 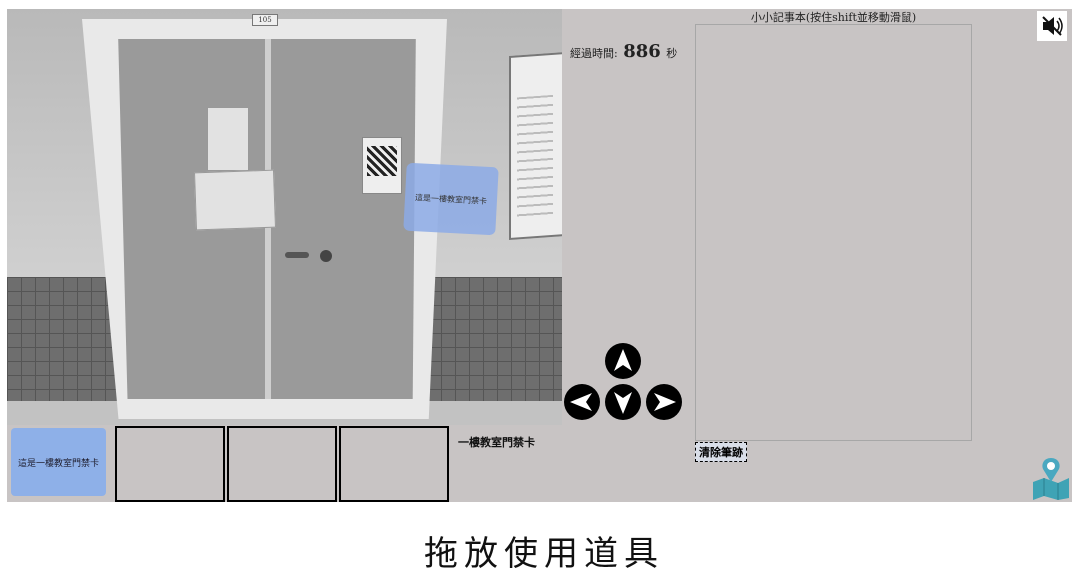 What do you see at coordinates (382, 165) in the screenshot?
I see `qr-code-poster` at bounding box center [382, 165].